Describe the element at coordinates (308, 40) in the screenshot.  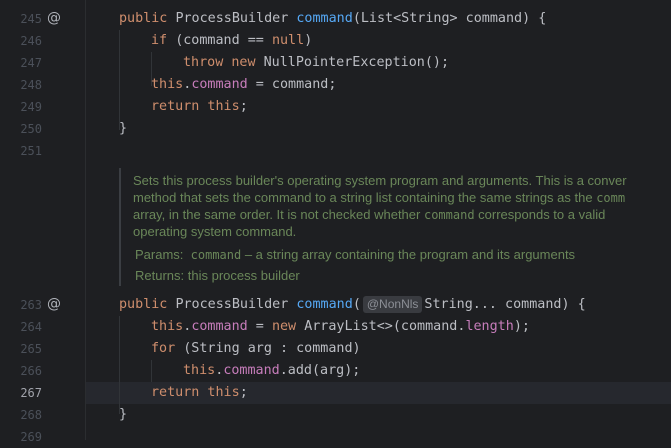
I see `code-text: )` at that location.